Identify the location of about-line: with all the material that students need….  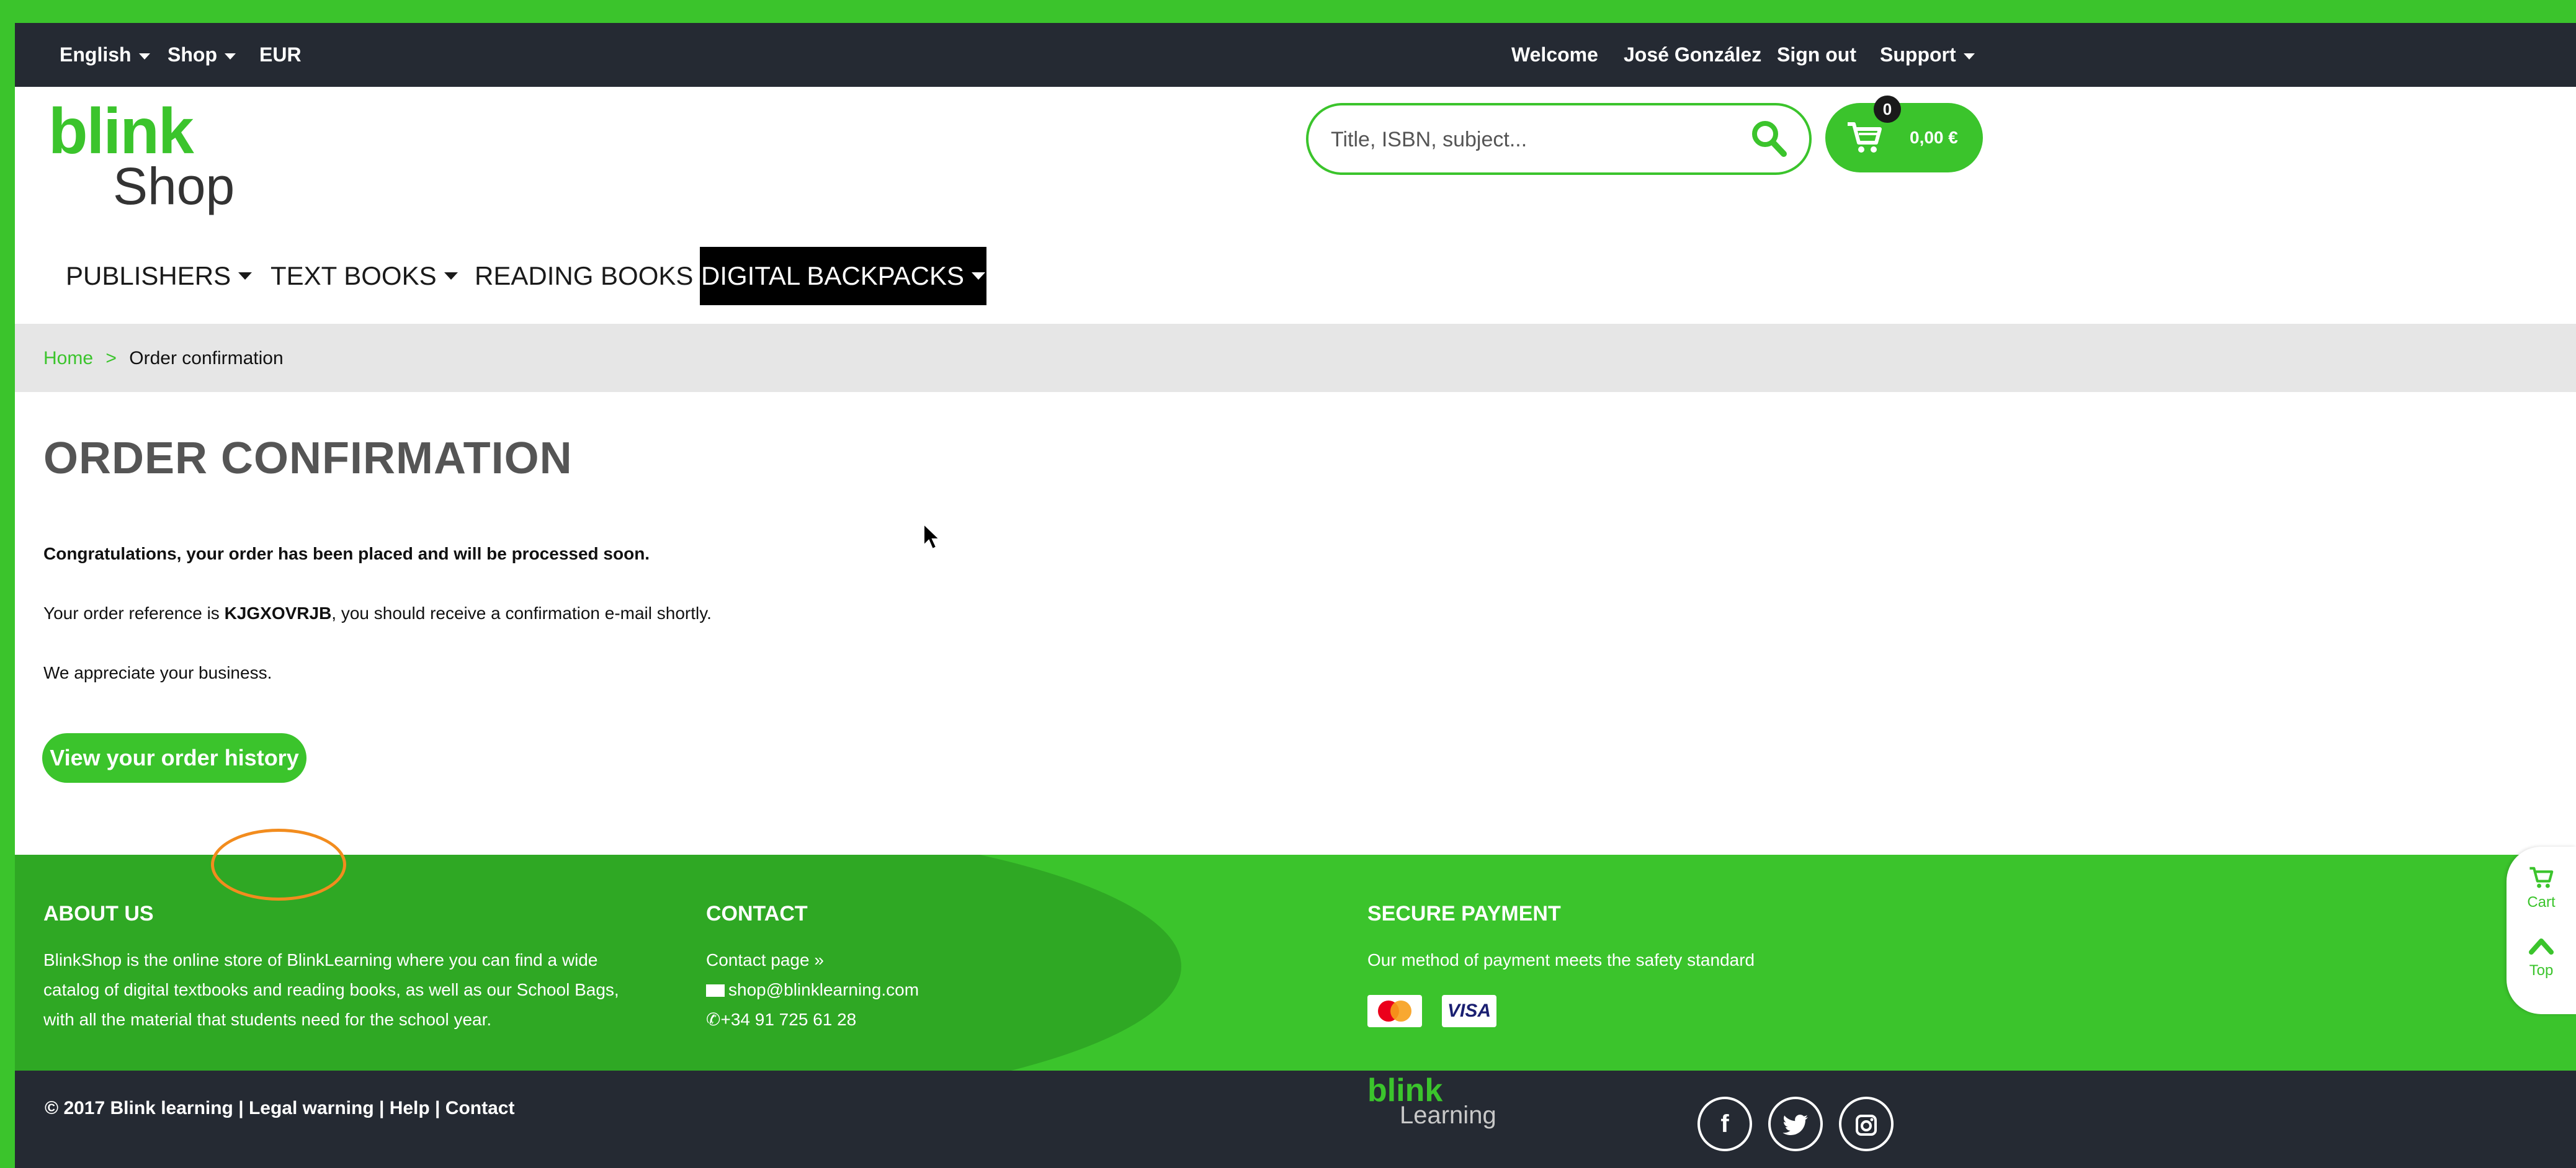
(267, 1019).